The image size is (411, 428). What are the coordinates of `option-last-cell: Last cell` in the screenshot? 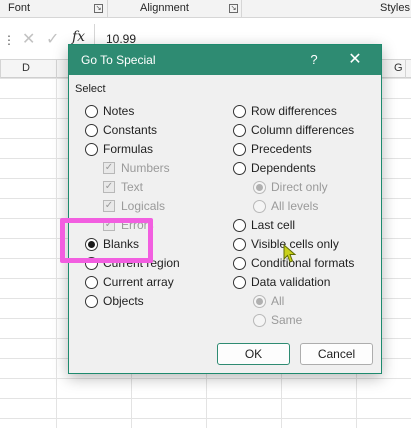 It's located at (264, 225).